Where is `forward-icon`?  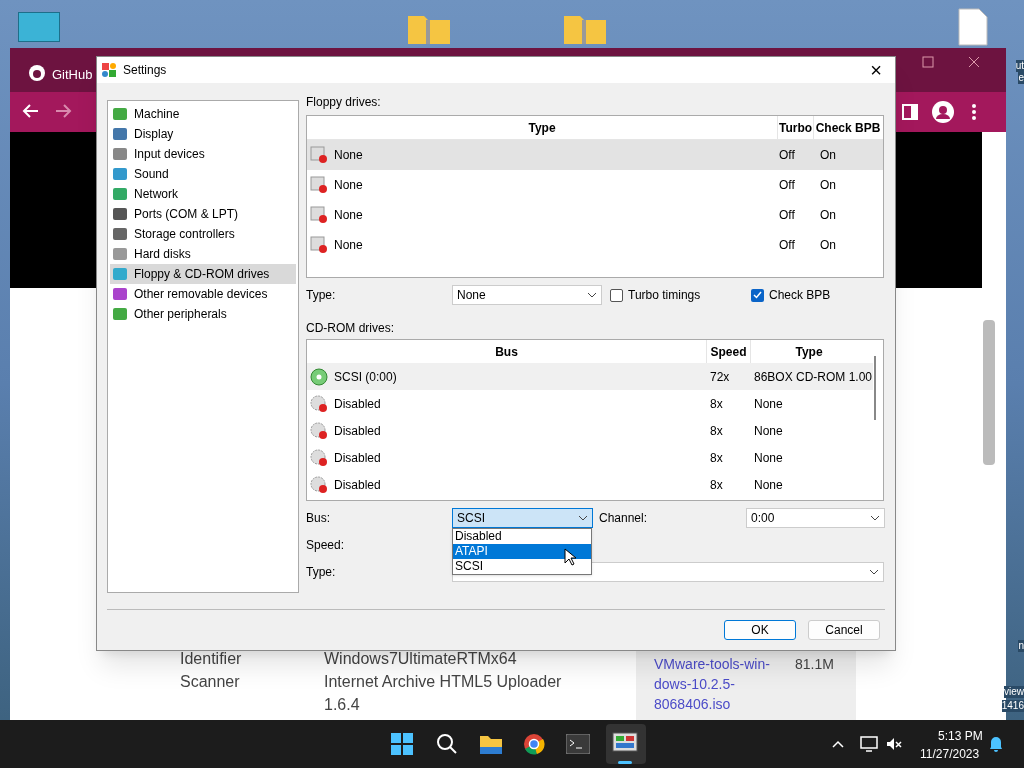
forward-icon is located at coordinates (63, 111).